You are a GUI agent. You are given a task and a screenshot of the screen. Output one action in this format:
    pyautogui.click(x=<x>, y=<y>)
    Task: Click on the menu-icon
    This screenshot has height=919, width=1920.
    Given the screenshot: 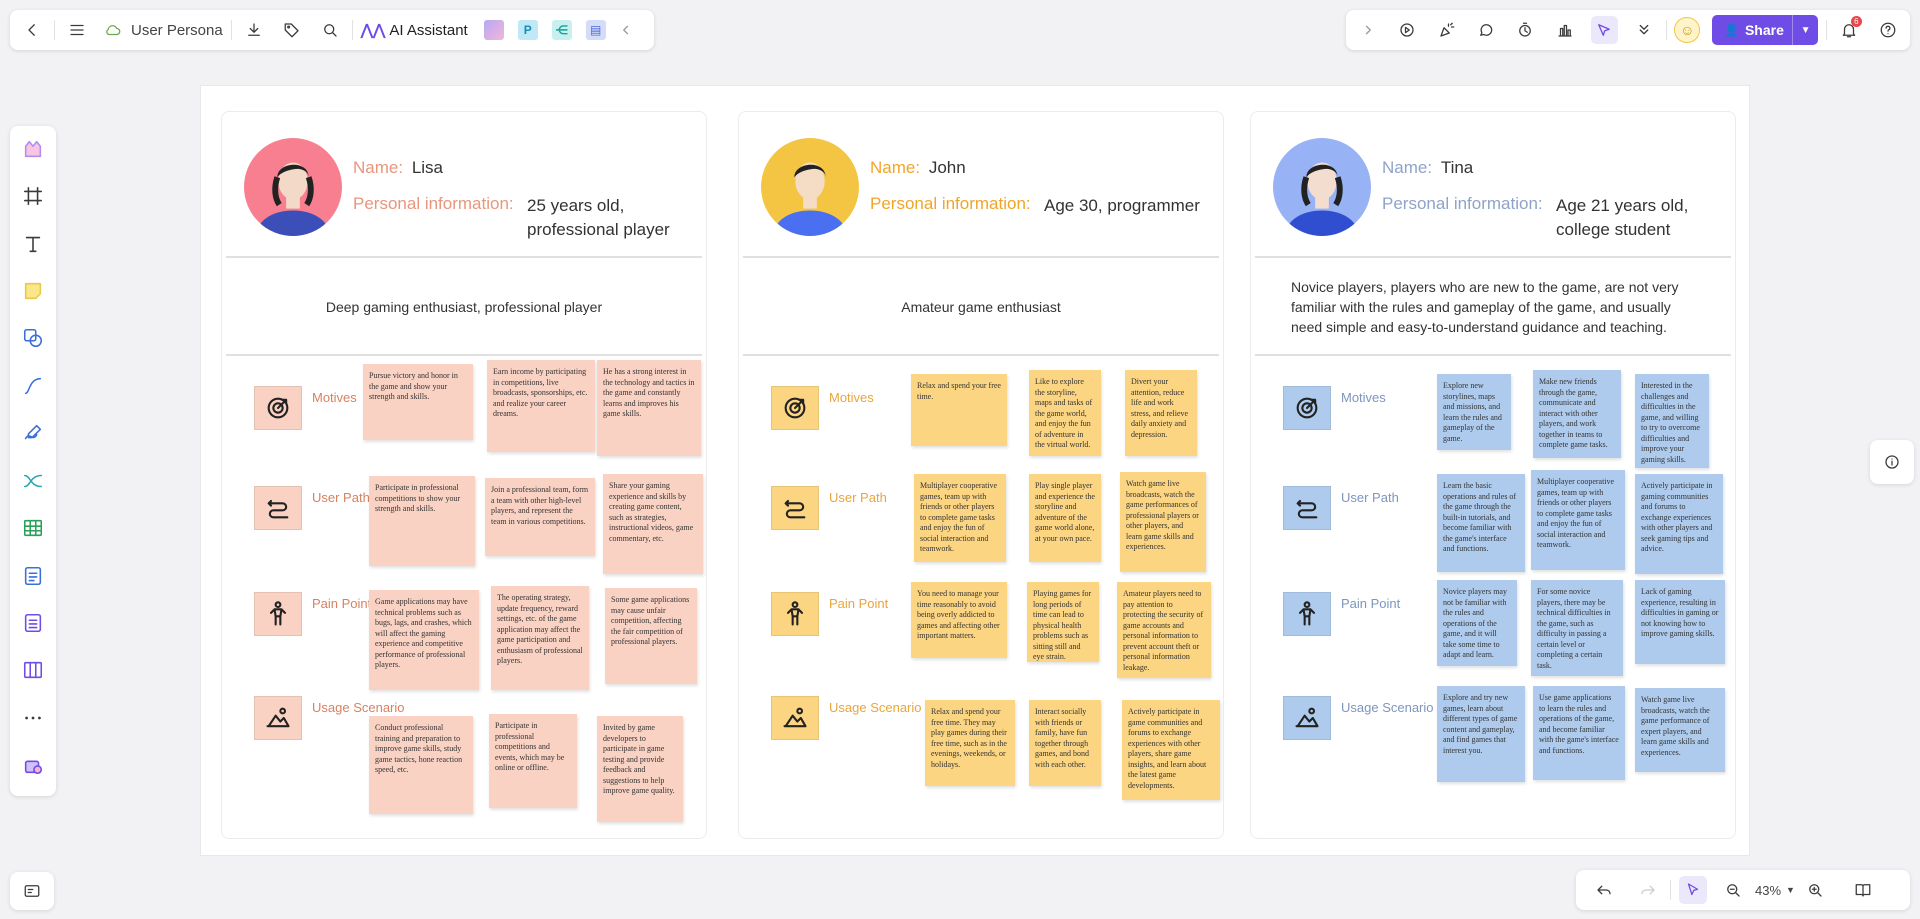 What is the action you would take?
    pyautogui.click(x=77, y=30)
    